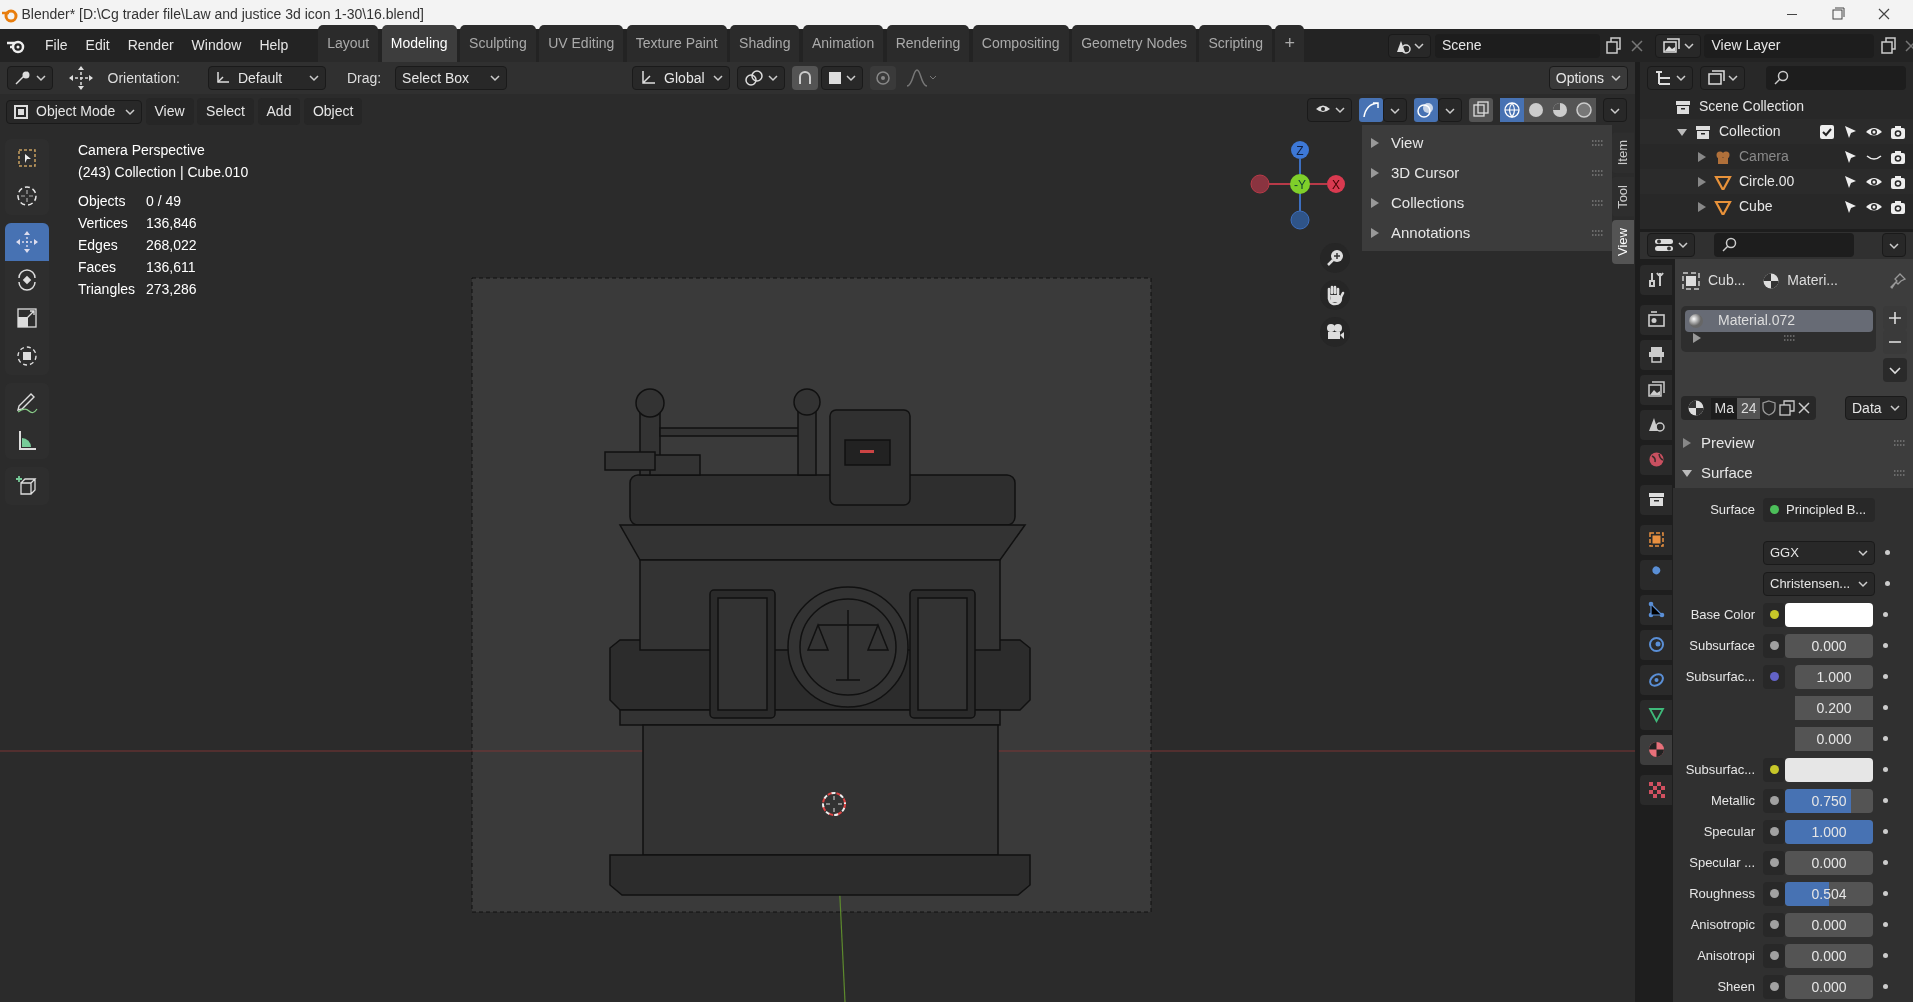  What do you see at coordinates (1722, 78) in the screenshot?
I see `filter-dropdown` at bounding box center [1722, 78].